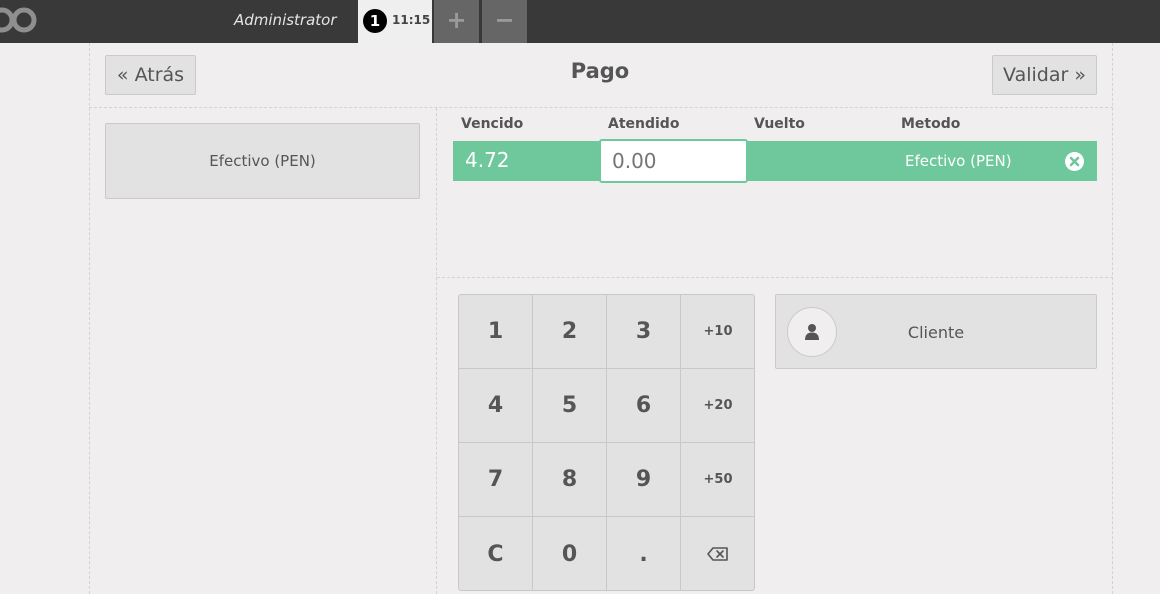  I want to click on numpad-key-6: 6, so click(644, 406).